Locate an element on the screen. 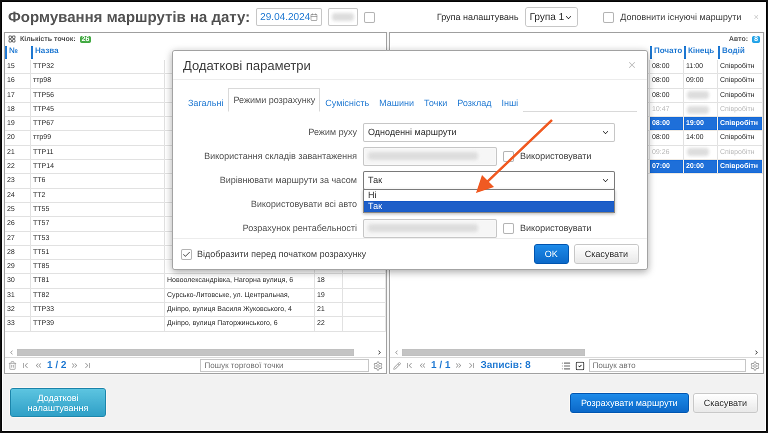 The width and height of the screenshot is (768, 433). show-before-label: Відобразити перед початком розрахунку is located at coordinates (281, 254).